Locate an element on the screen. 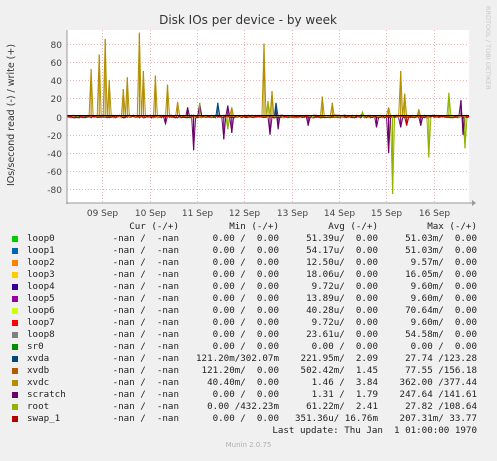 The width and height of the screenshot is (497, 461). legend-min: 40.40m/ 0.00 is located at coordinates (243, 382).